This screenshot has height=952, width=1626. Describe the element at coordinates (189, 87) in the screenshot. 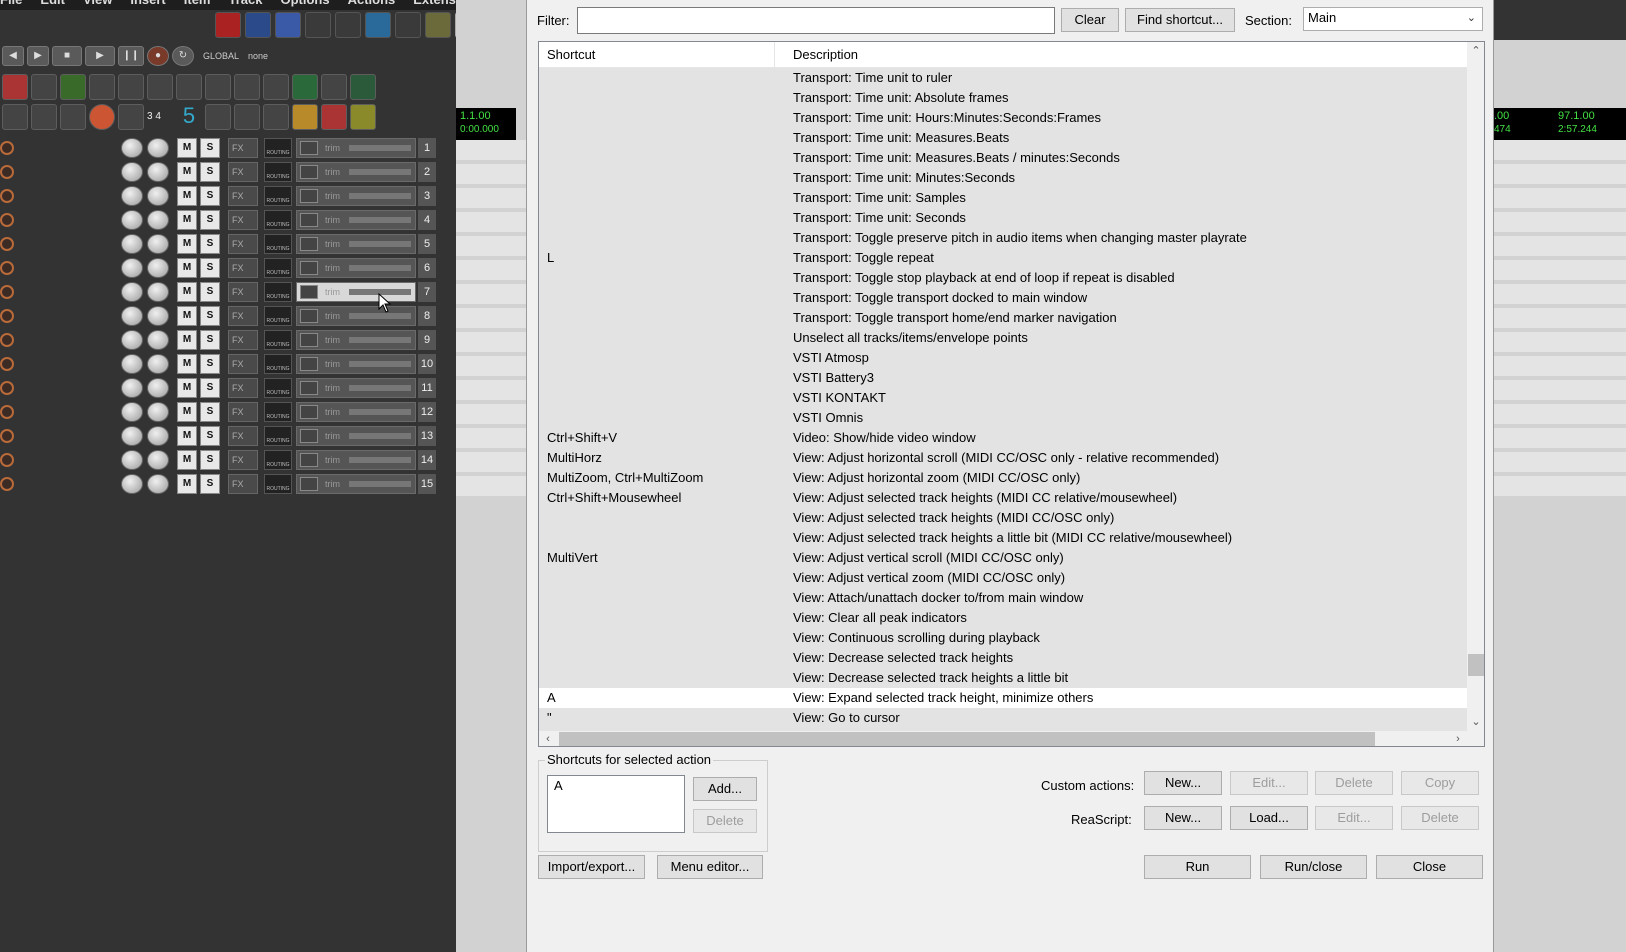

I see `metronome-icon` at that location.